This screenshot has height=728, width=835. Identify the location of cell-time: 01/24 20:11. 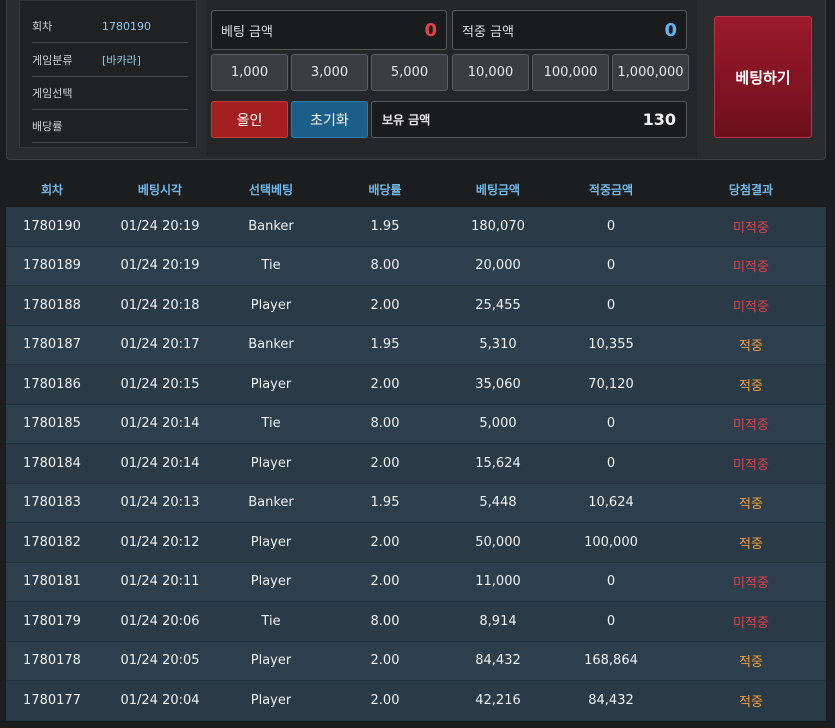
(160, 582).